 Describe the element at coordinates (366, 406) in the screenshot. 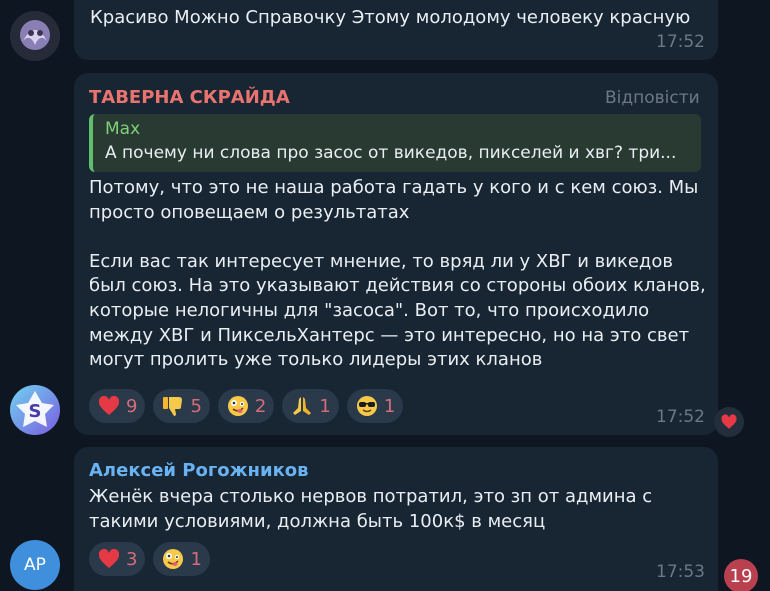

I see `sunglasses-face-icon` at that location.